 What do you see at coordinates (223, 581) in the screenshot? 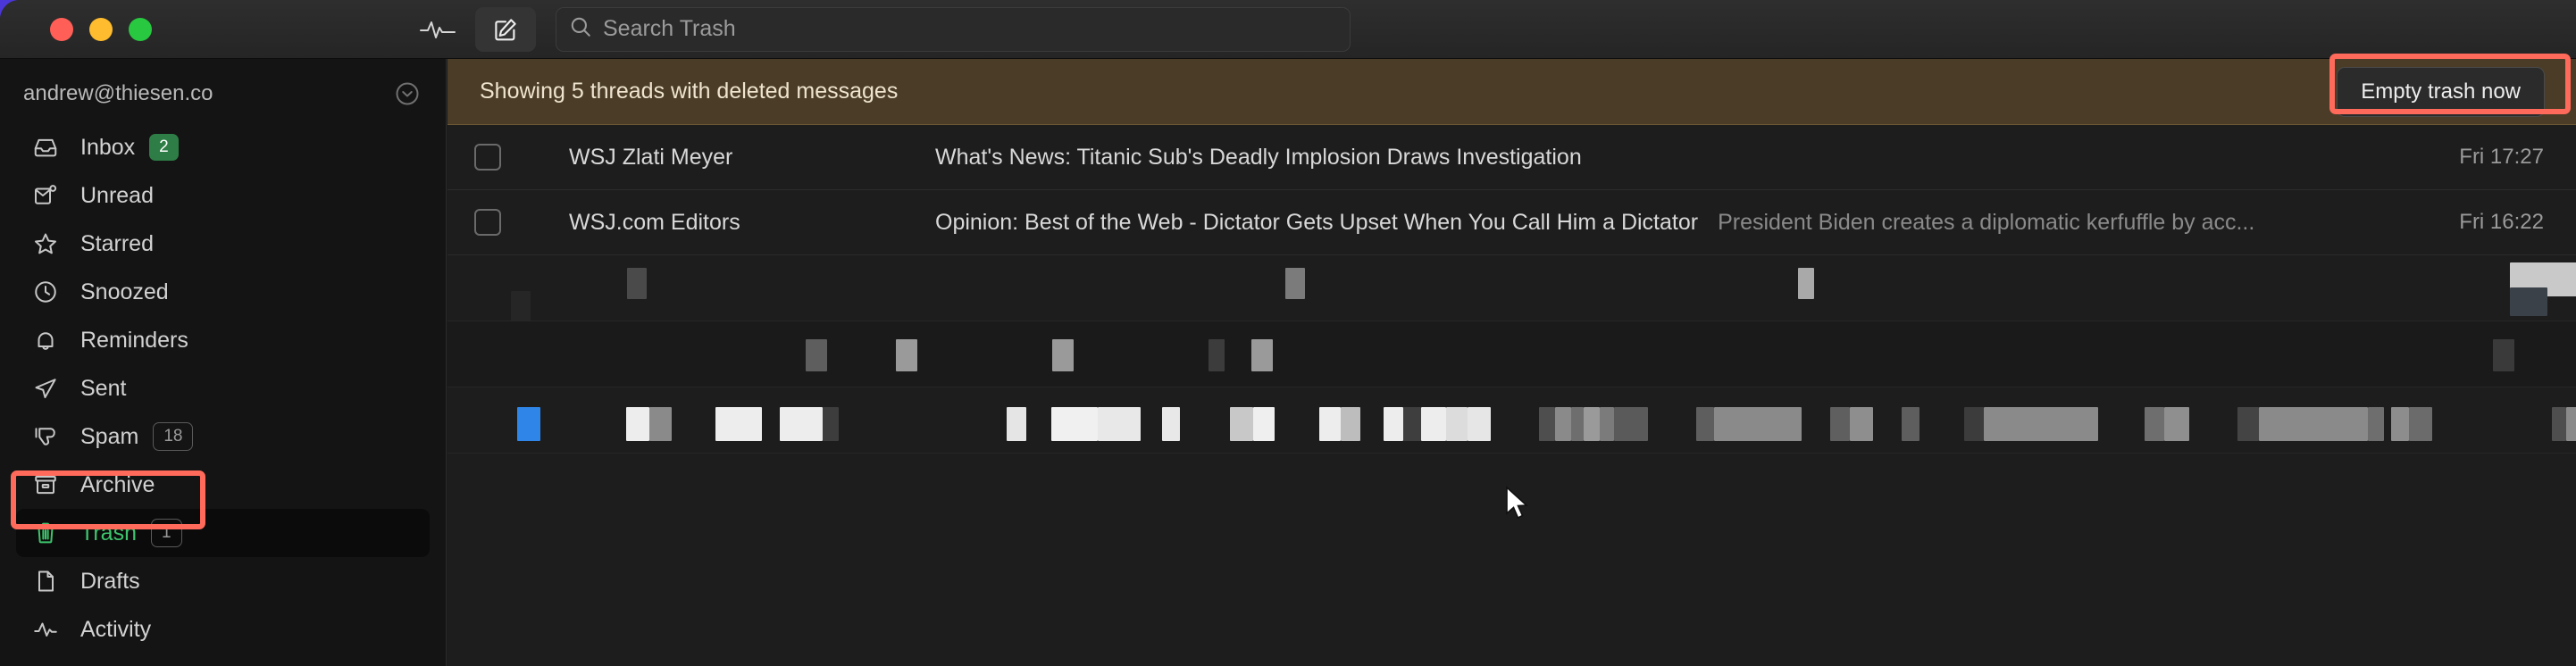
I see `sidebar-item-drafts: Drafts` at bounding box center [223, 581].